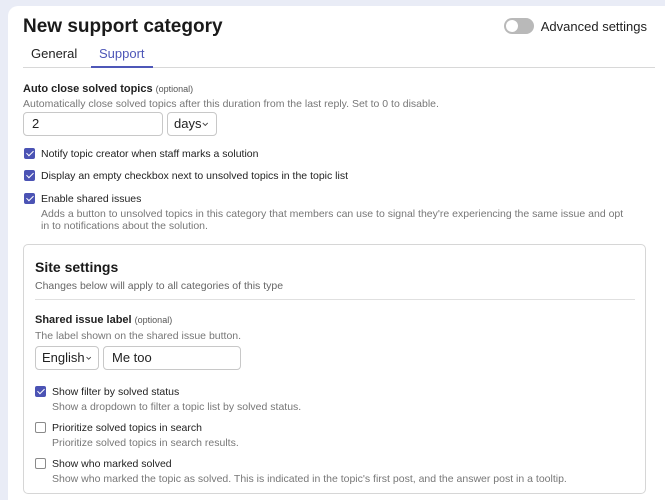  What do you see at coordinates (93, 124) in the screenshot?
I see `auto-close-duration-input: 2` at bounding box center [93, 124].